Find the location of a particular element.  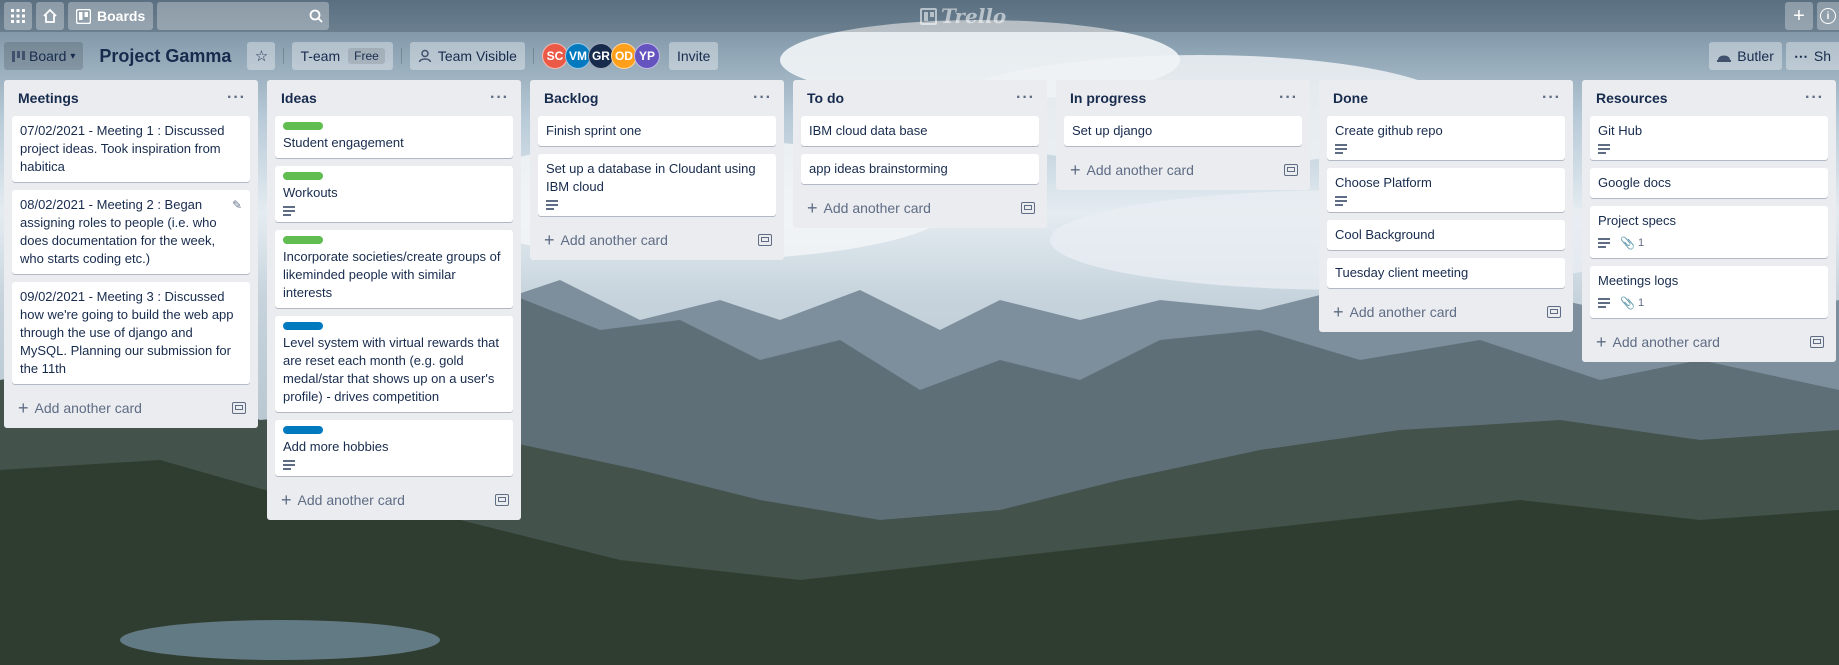

card: Workouts is located at coordinates (394, 194).